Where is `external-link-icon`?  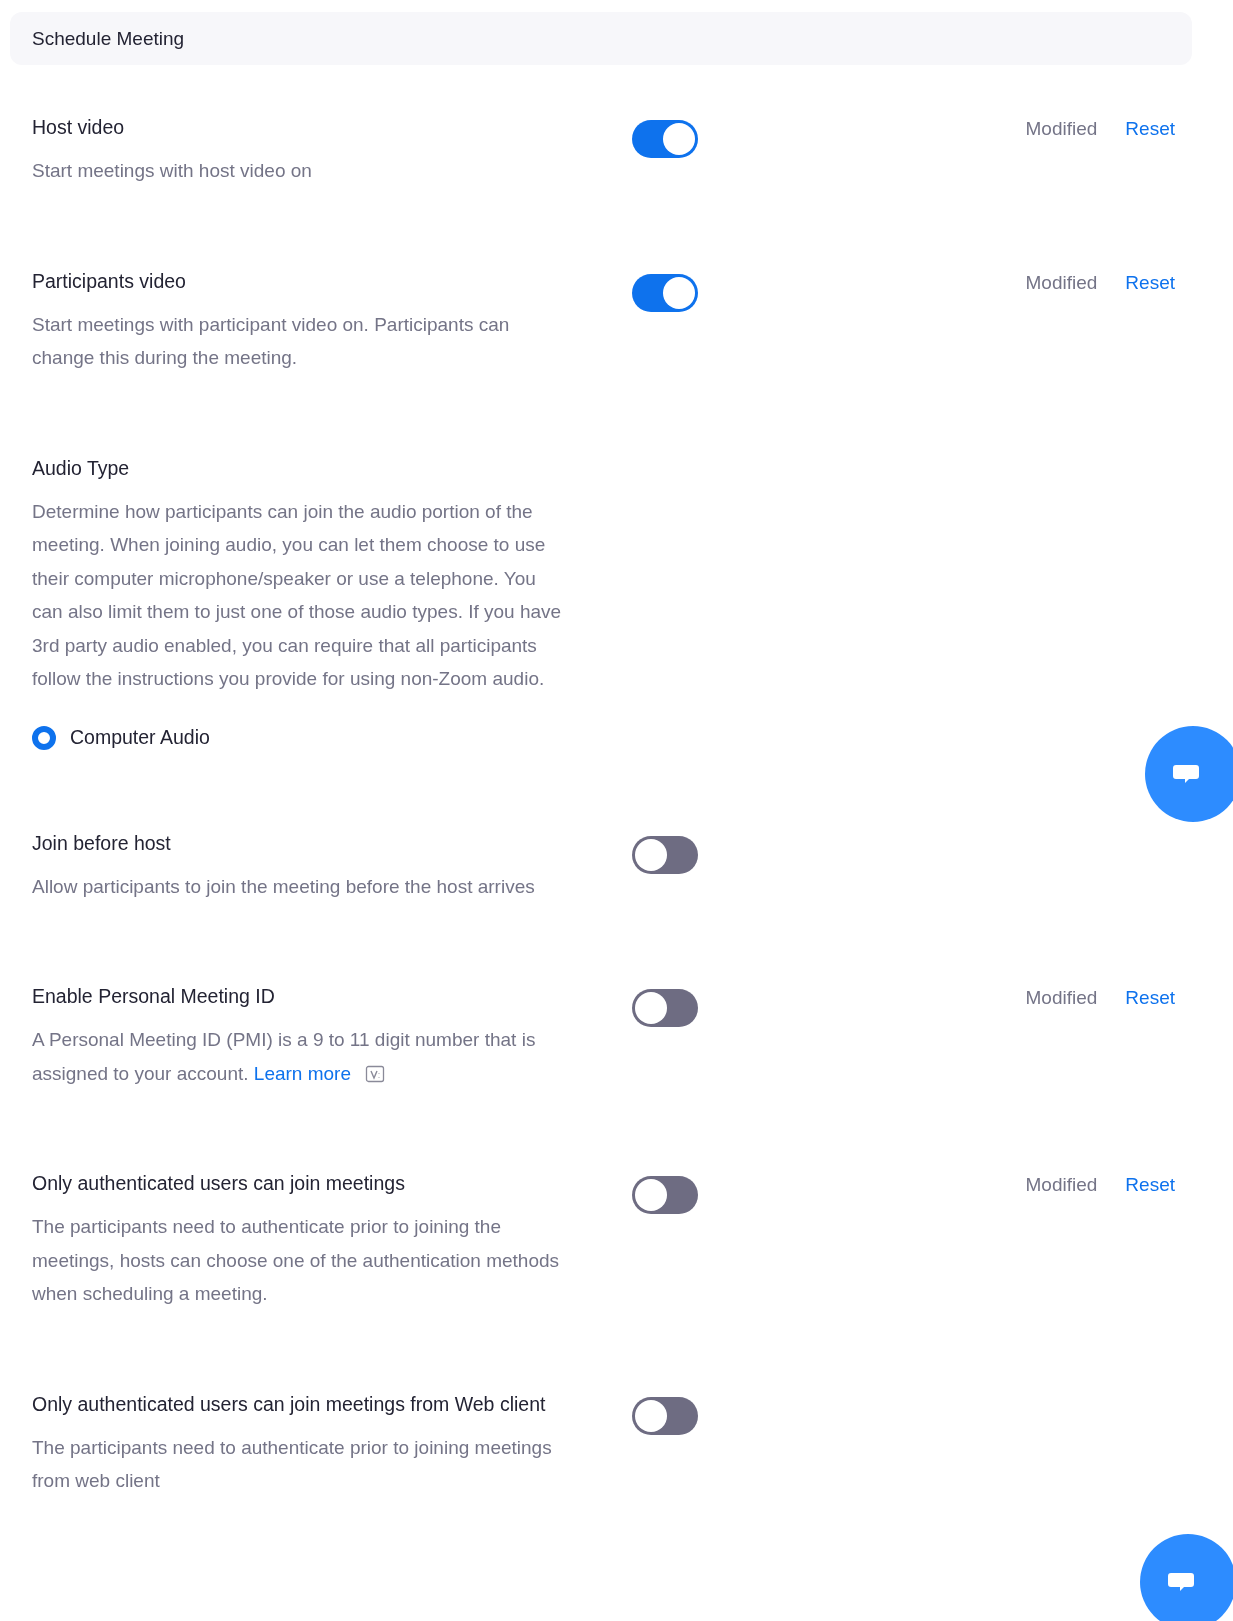
external-link-icon is located at coordinates (375, 1073).